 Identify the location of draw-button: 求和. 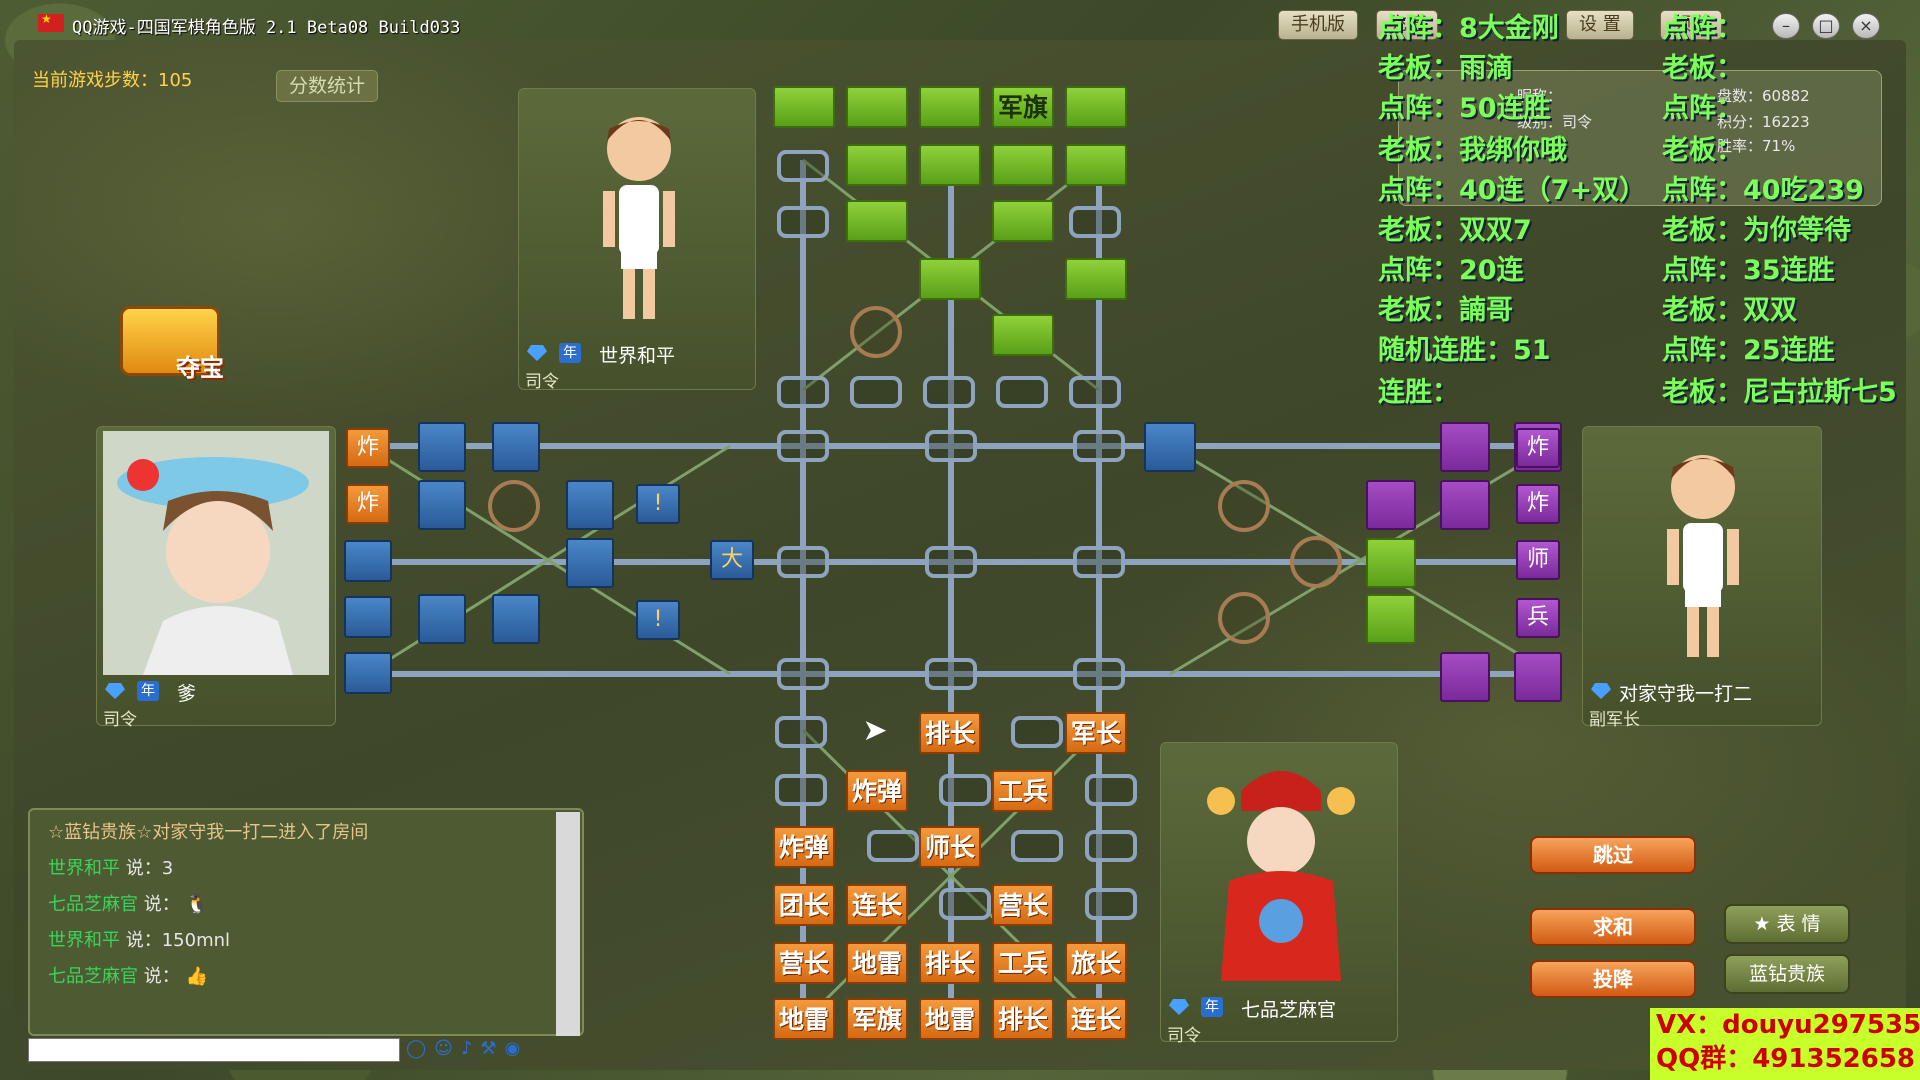
(1613, 927).